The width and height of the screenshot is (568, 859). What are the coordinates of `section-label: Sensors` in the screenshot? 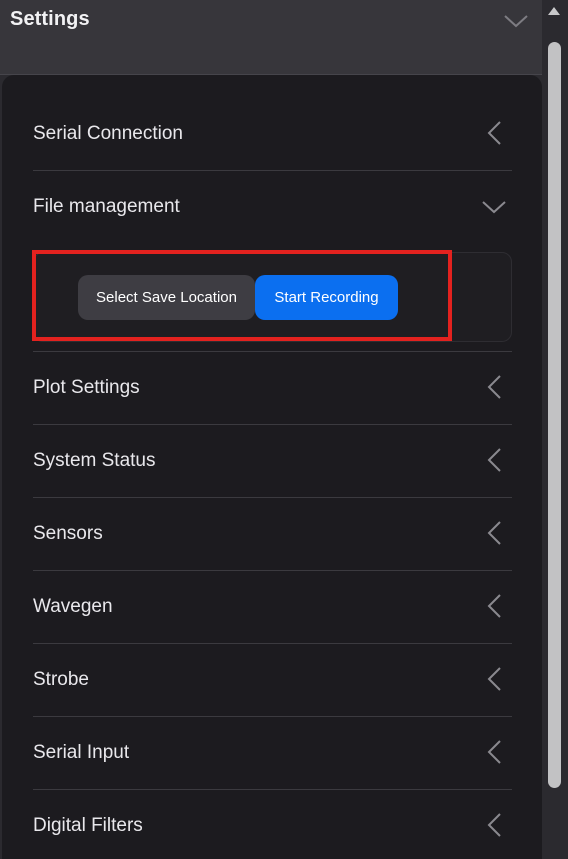 It's located at (68, 533).